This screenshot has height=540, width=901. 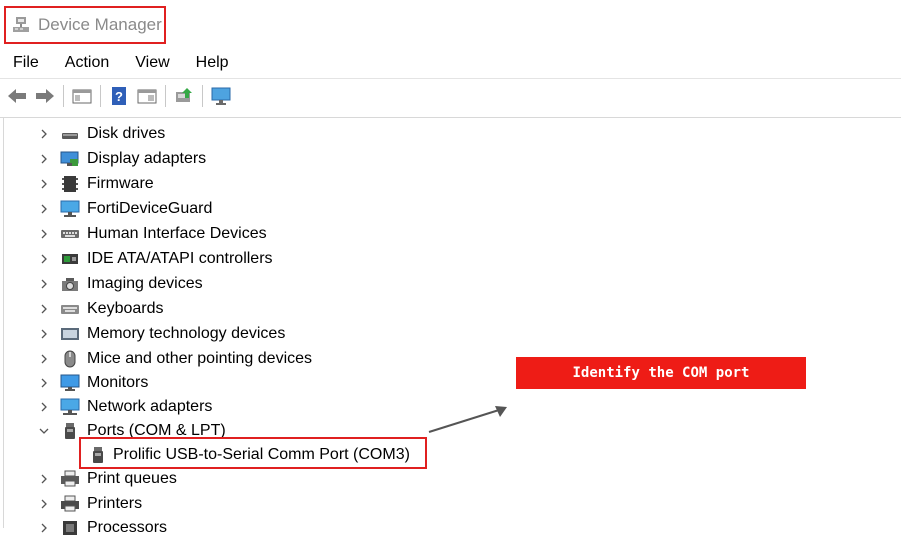 I want to click on printer-icon, so click(x=70, y=503).